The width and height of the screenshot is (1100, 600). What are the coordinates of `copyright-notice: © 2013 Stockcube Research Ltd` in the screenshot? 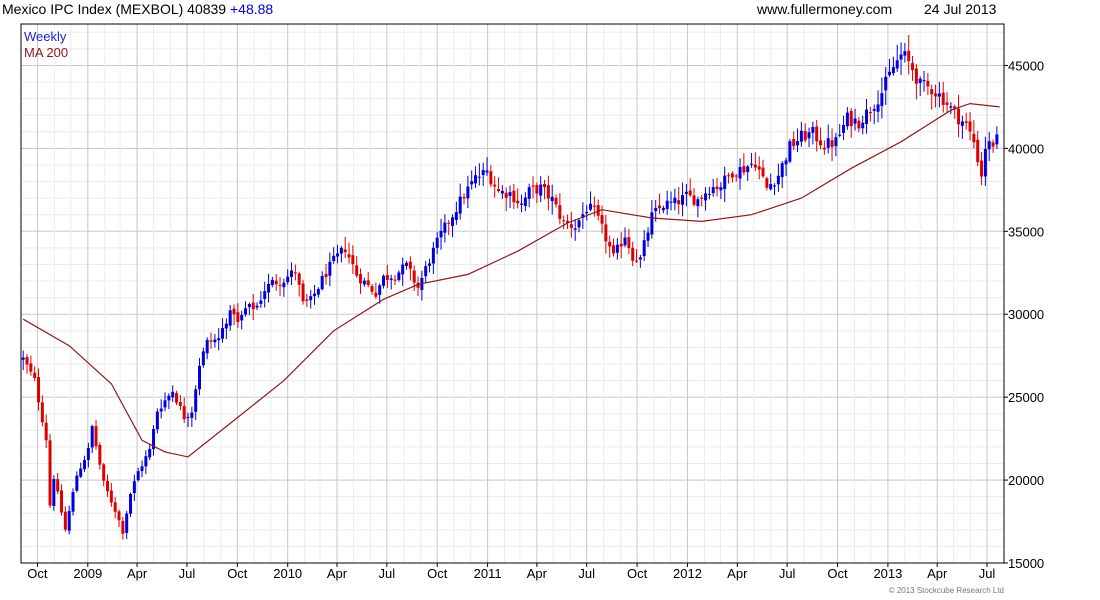 It's located at (946, 590).